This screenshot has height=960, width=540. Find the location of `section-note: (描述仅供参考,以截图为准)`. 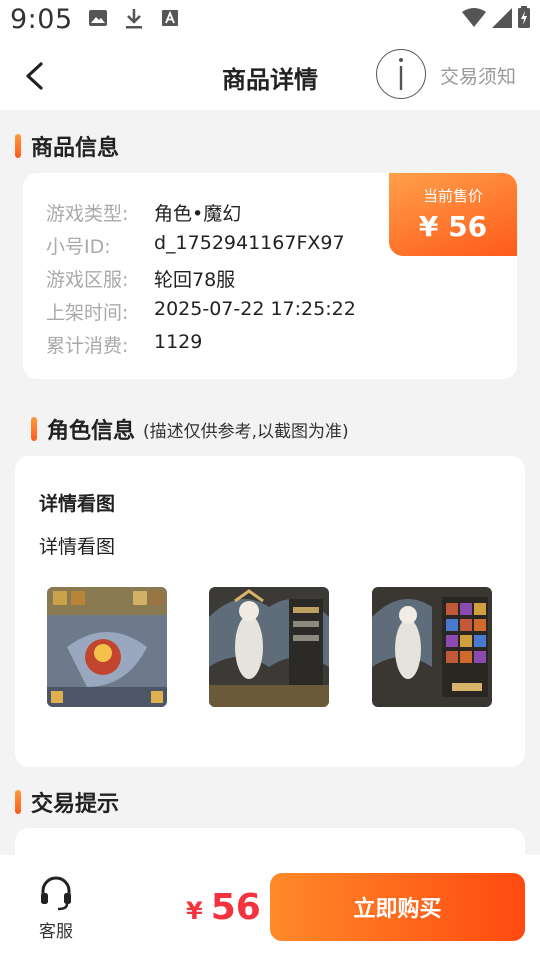

section-note: (描述仅供参考,以截图为准) is located at coordinates (246, 431).